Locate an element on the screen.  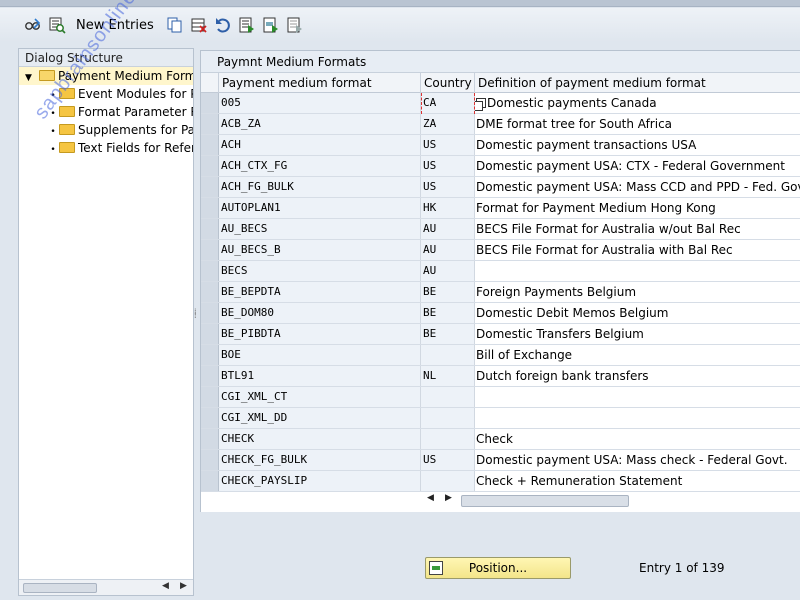
delete-icon is located at coordinates (199, 25).